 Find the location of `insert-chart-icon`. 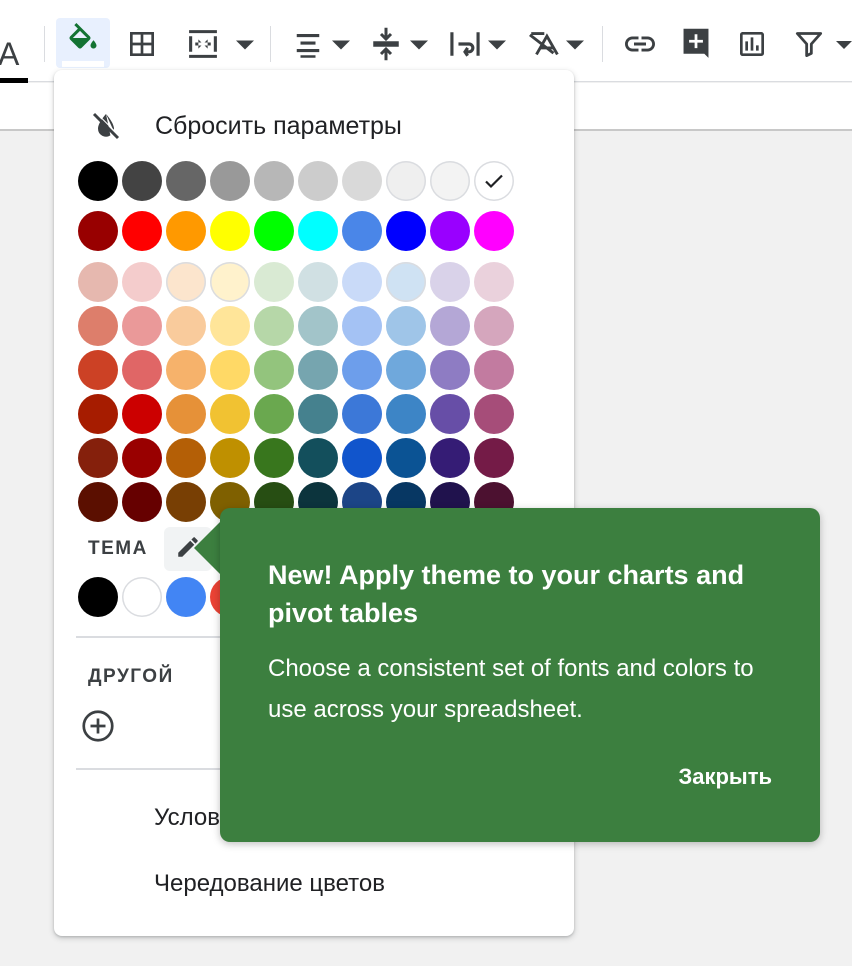

insert-chart-icon is located at coordinates (752, 44).